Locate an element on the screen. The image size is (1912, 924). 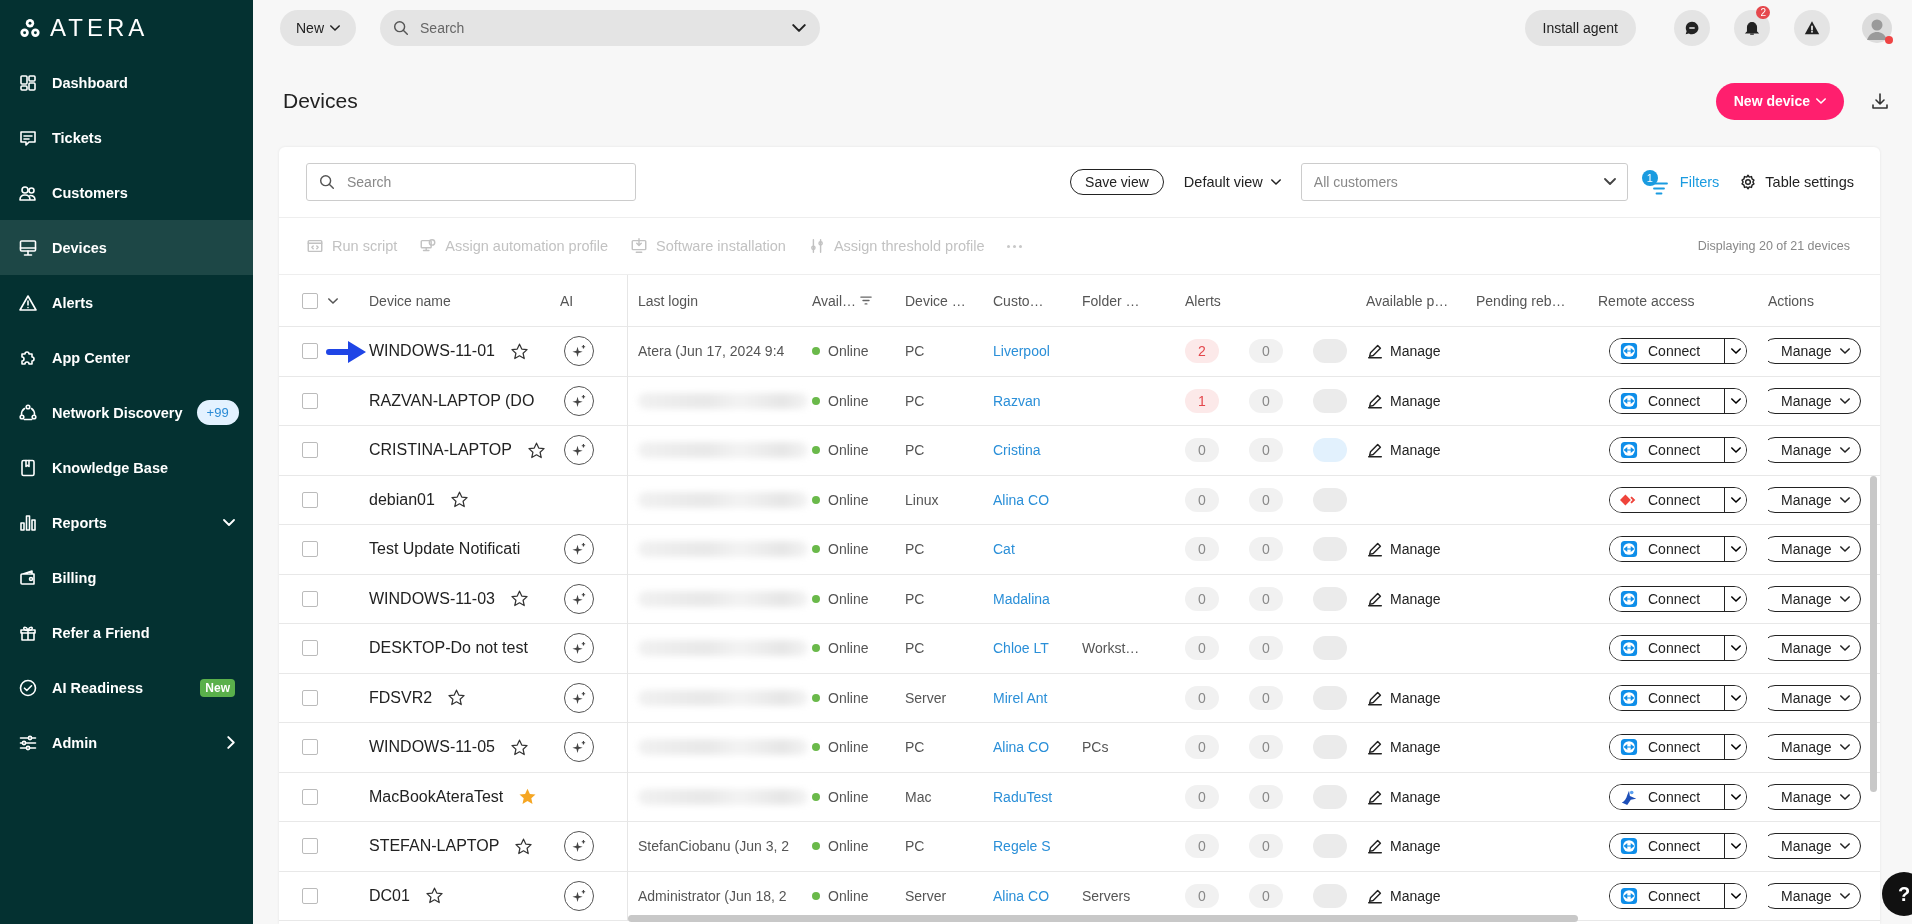
customer-link: Alina CO is located at coordinates (1021, 747).